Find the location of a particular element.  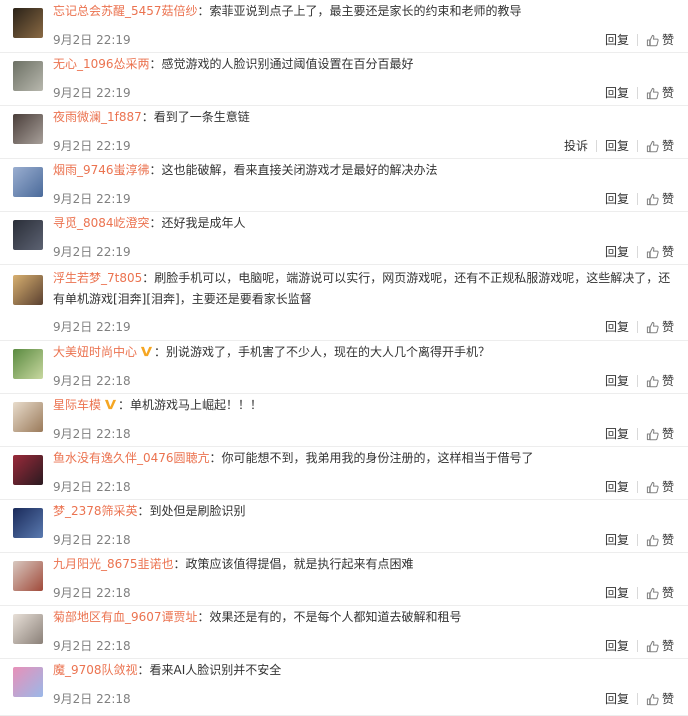

comment-text-line: 夜雨微澜_1f887：看到了一条生意链 is located at coordinates (362, 117).